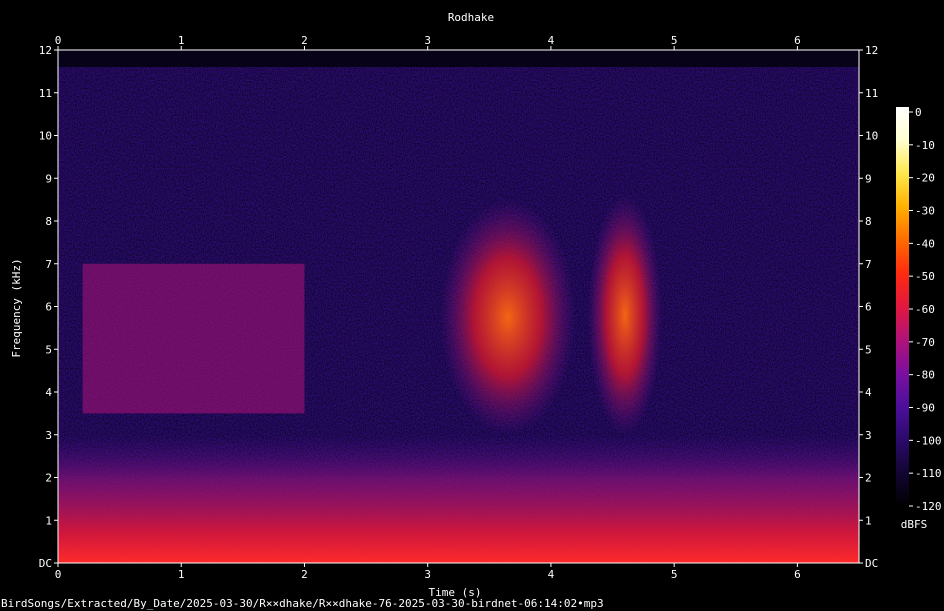 The height and width of the screenshot is (611, 944). Describe the element at coordinates (45, 50) in the screenshot. I see `y-tick-label-left-12: 12` at that location.